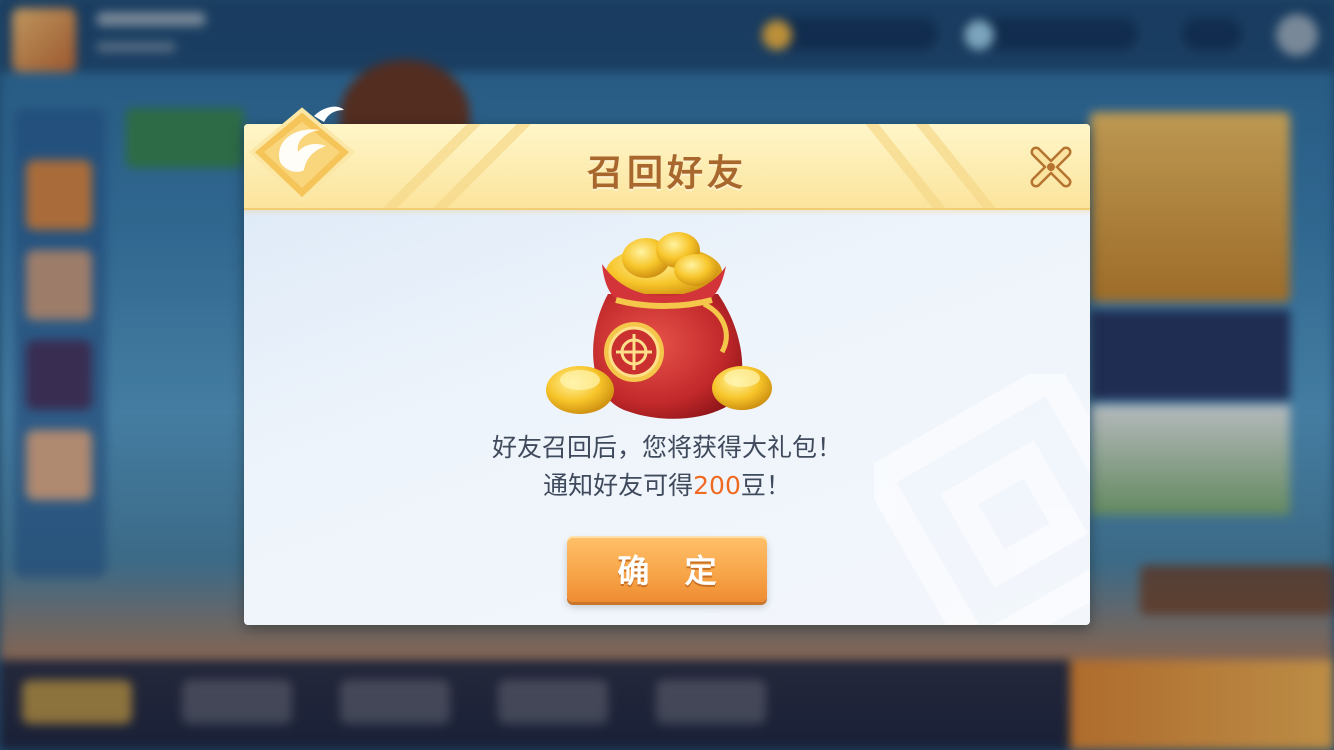  Describe the element at coordinates (302, 154) in the screenshot. I see `phoenix-logo-icon` at that location.